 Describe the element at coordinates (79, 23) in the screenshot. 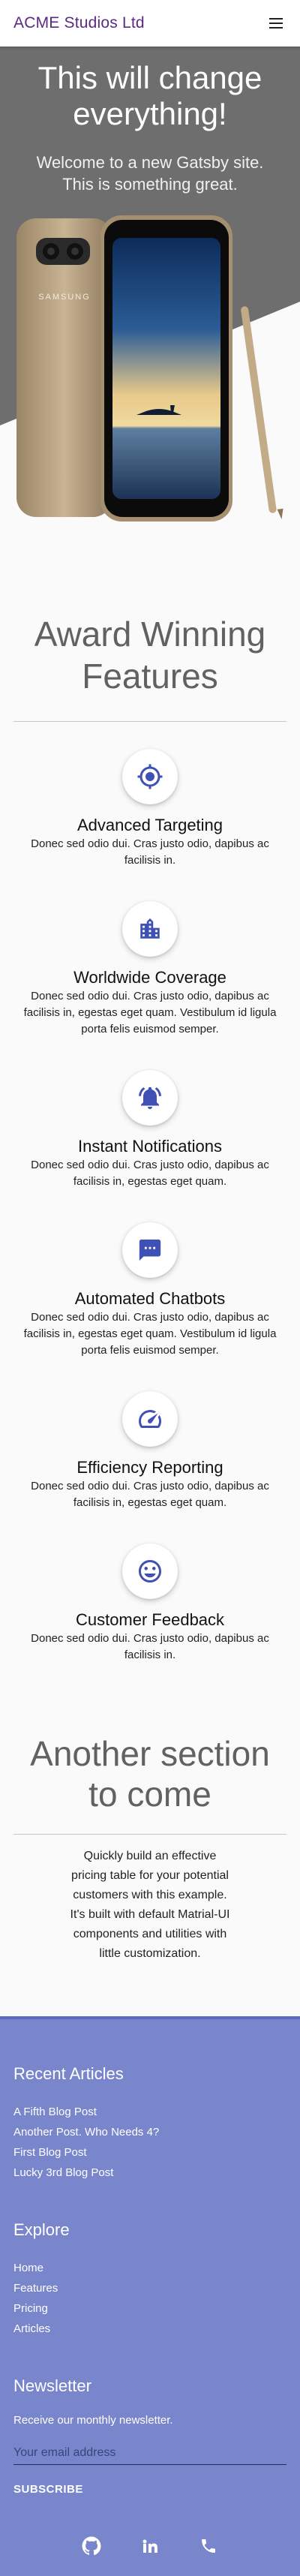

I see `brand-title: ACME Studios Ltd` at that location.